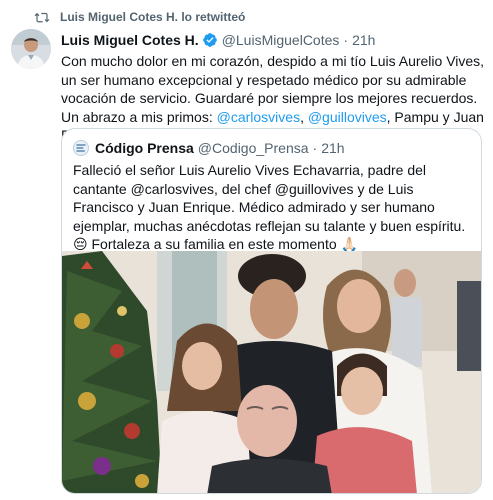 This screenshot has height=500, width=493. Describe the element at coordinates (80, 244) in the screenshot. I see `pensive-face-emoji: 😔` at that location.